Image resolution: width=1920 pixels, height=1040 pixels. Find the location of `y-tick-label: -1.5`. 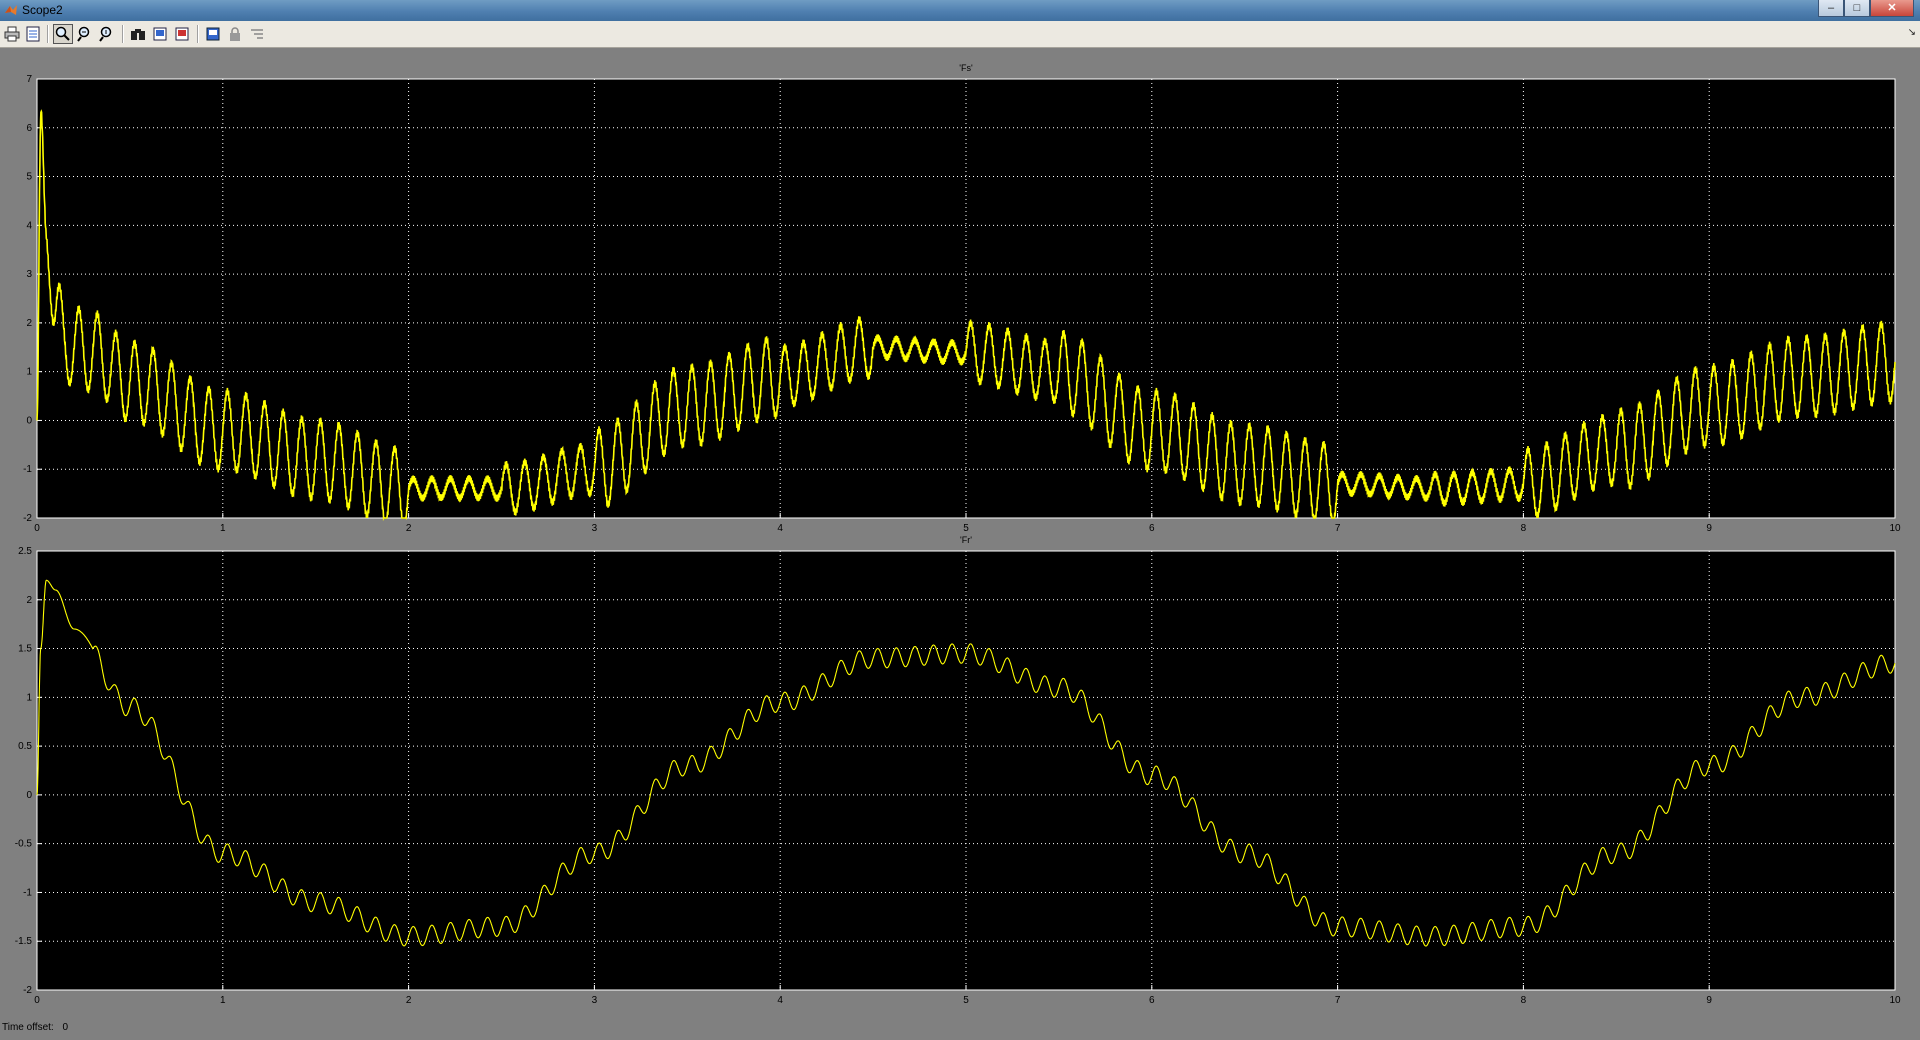

y-tick-label: -1.5 is located at coordinates (24, 941).